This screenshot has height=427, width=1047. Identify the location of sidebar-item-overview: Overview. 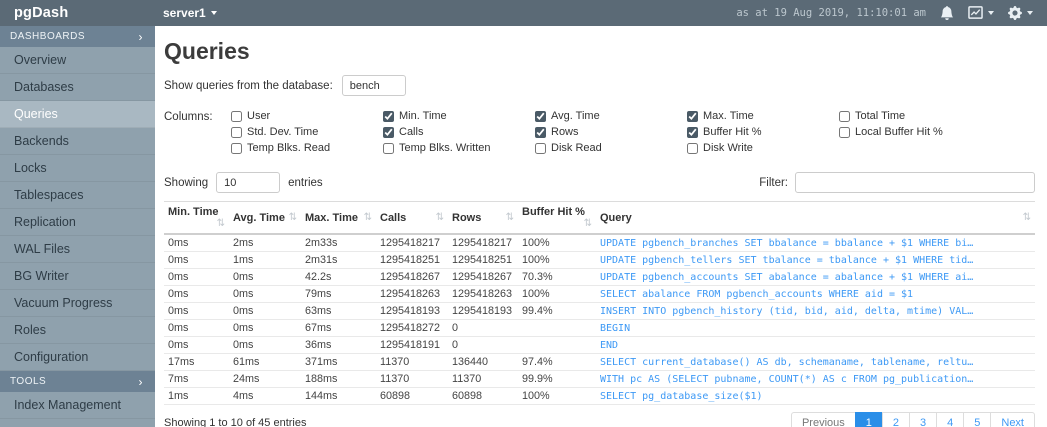
(77, 60).